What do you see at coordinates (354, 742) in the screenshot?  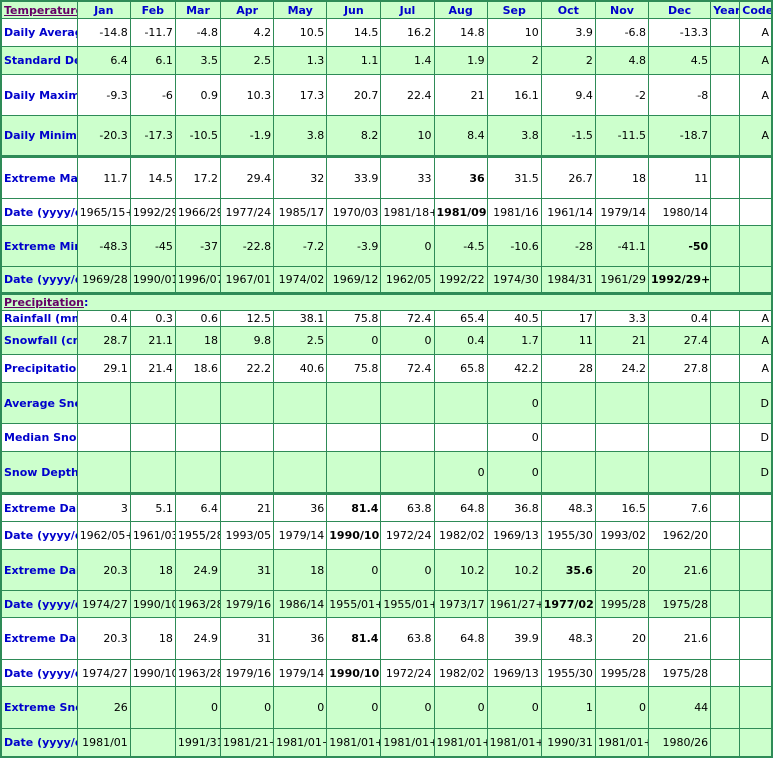 I see `cell-jun: 1981/01+` at bounding box center [354, 742].